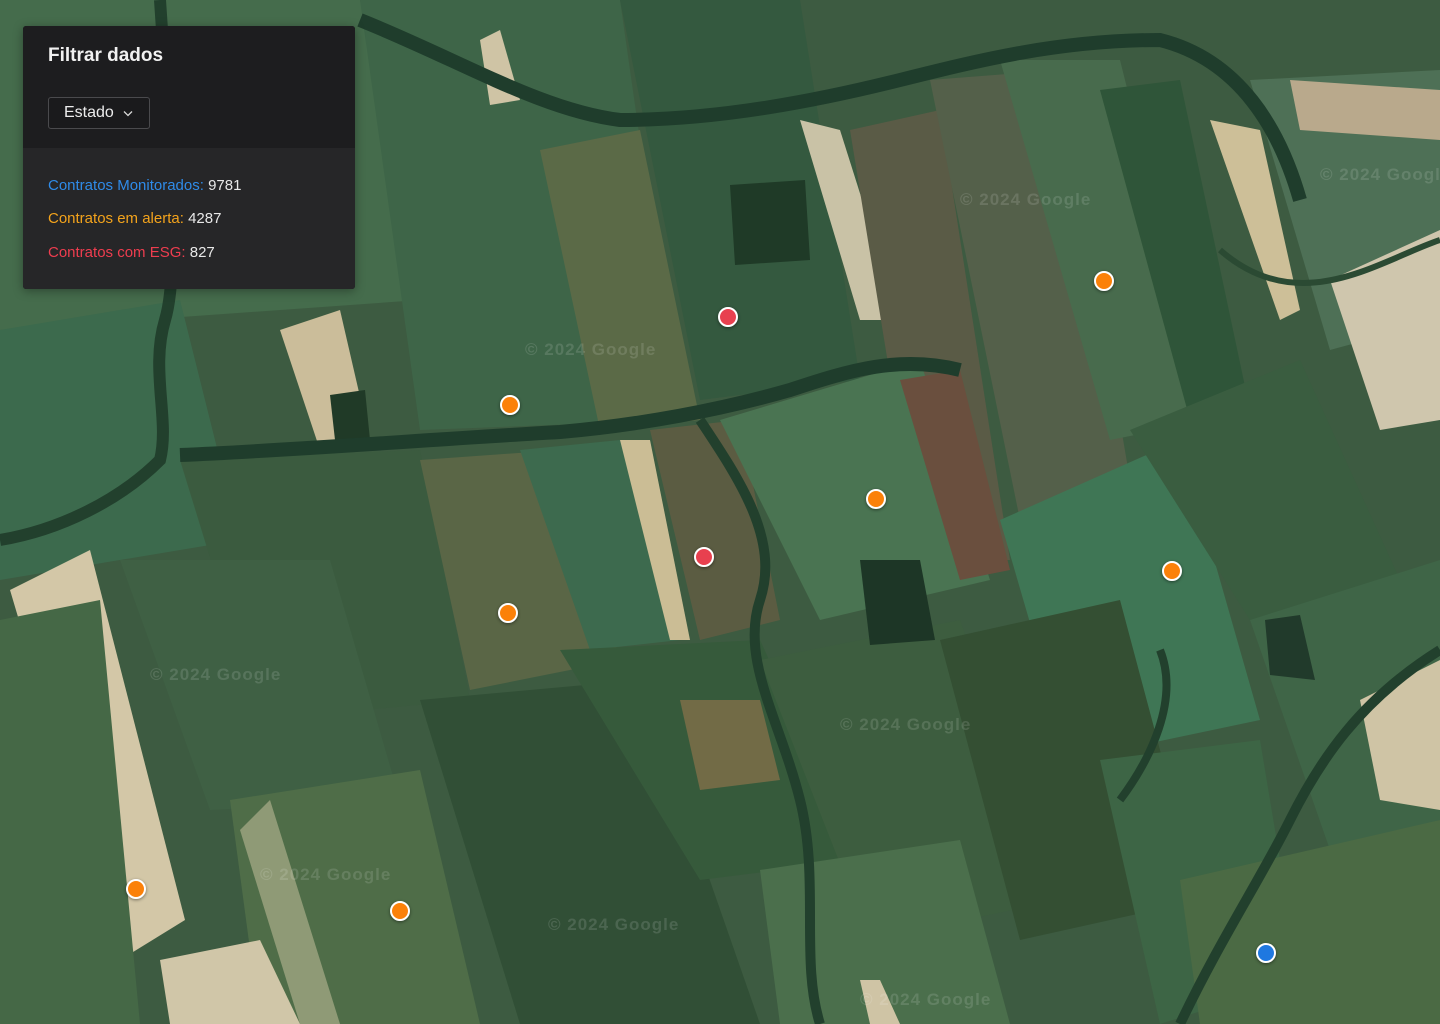 This screenshot has height=1024, width=1440. I want to click on estado-dropdown: Estado, so click(99, 113).